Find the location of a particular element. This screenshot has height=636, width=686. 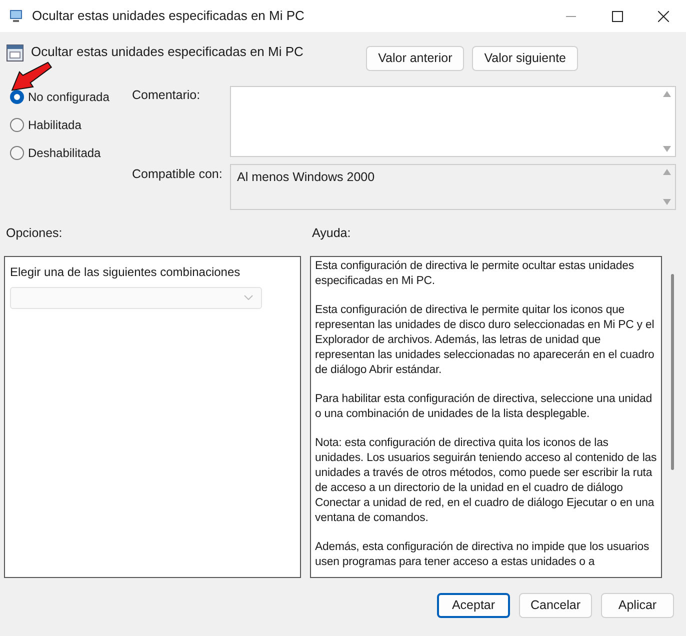

window-title: Ocultar estas unidades especificadas en Mi PC is located at coordinates (168, 16).